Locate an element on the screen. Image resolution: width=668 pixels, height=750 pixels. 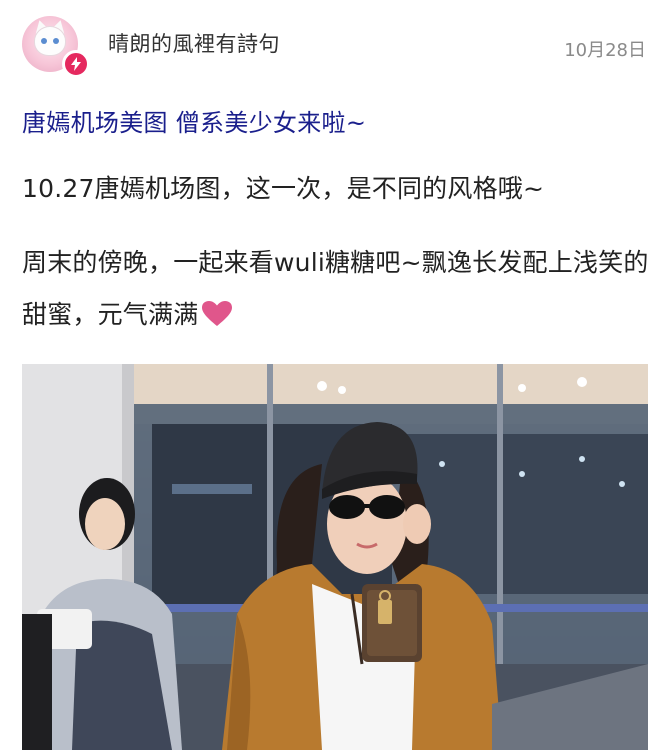
post-paragraph-1: 10.27唐嫣机场图，这一次，是不同的风格哦~ is located at coordinates (337, 189).